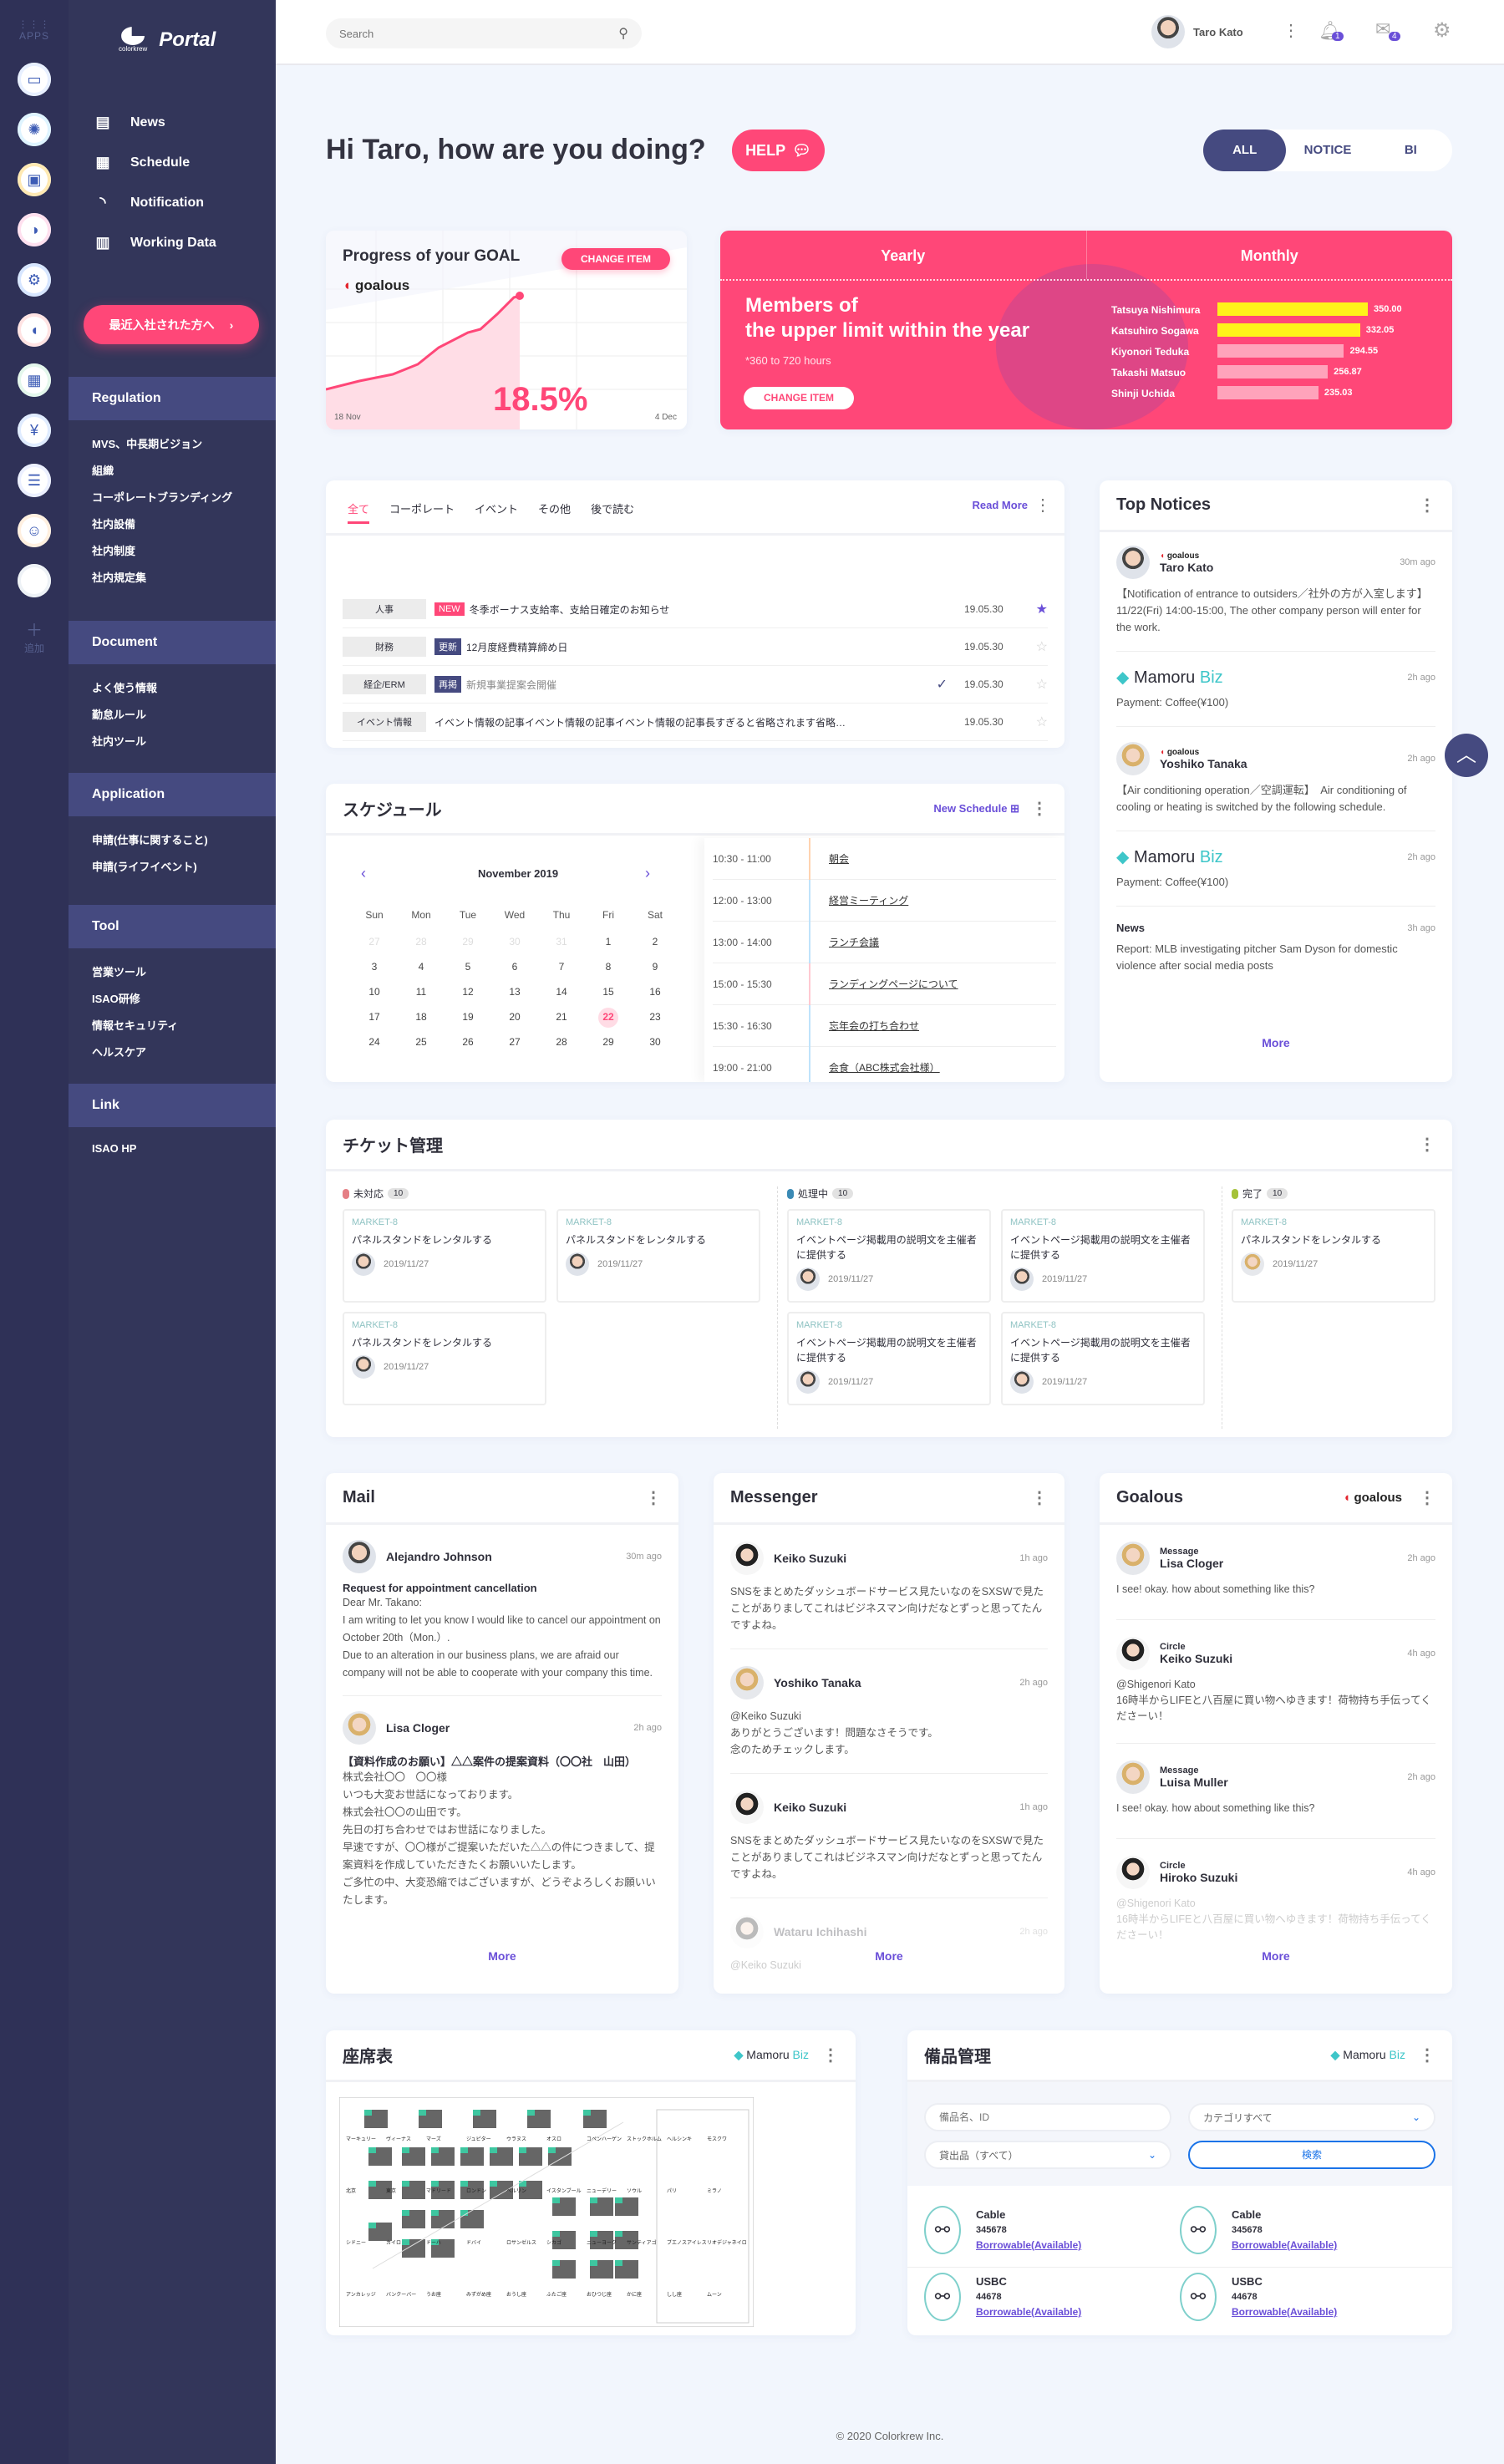 This screenshot has width=1504, height=2464. Describe the element at coordinates (1427, 1498) in the screenshot. I see `goalous-menu-icon: ⋮` at that location.